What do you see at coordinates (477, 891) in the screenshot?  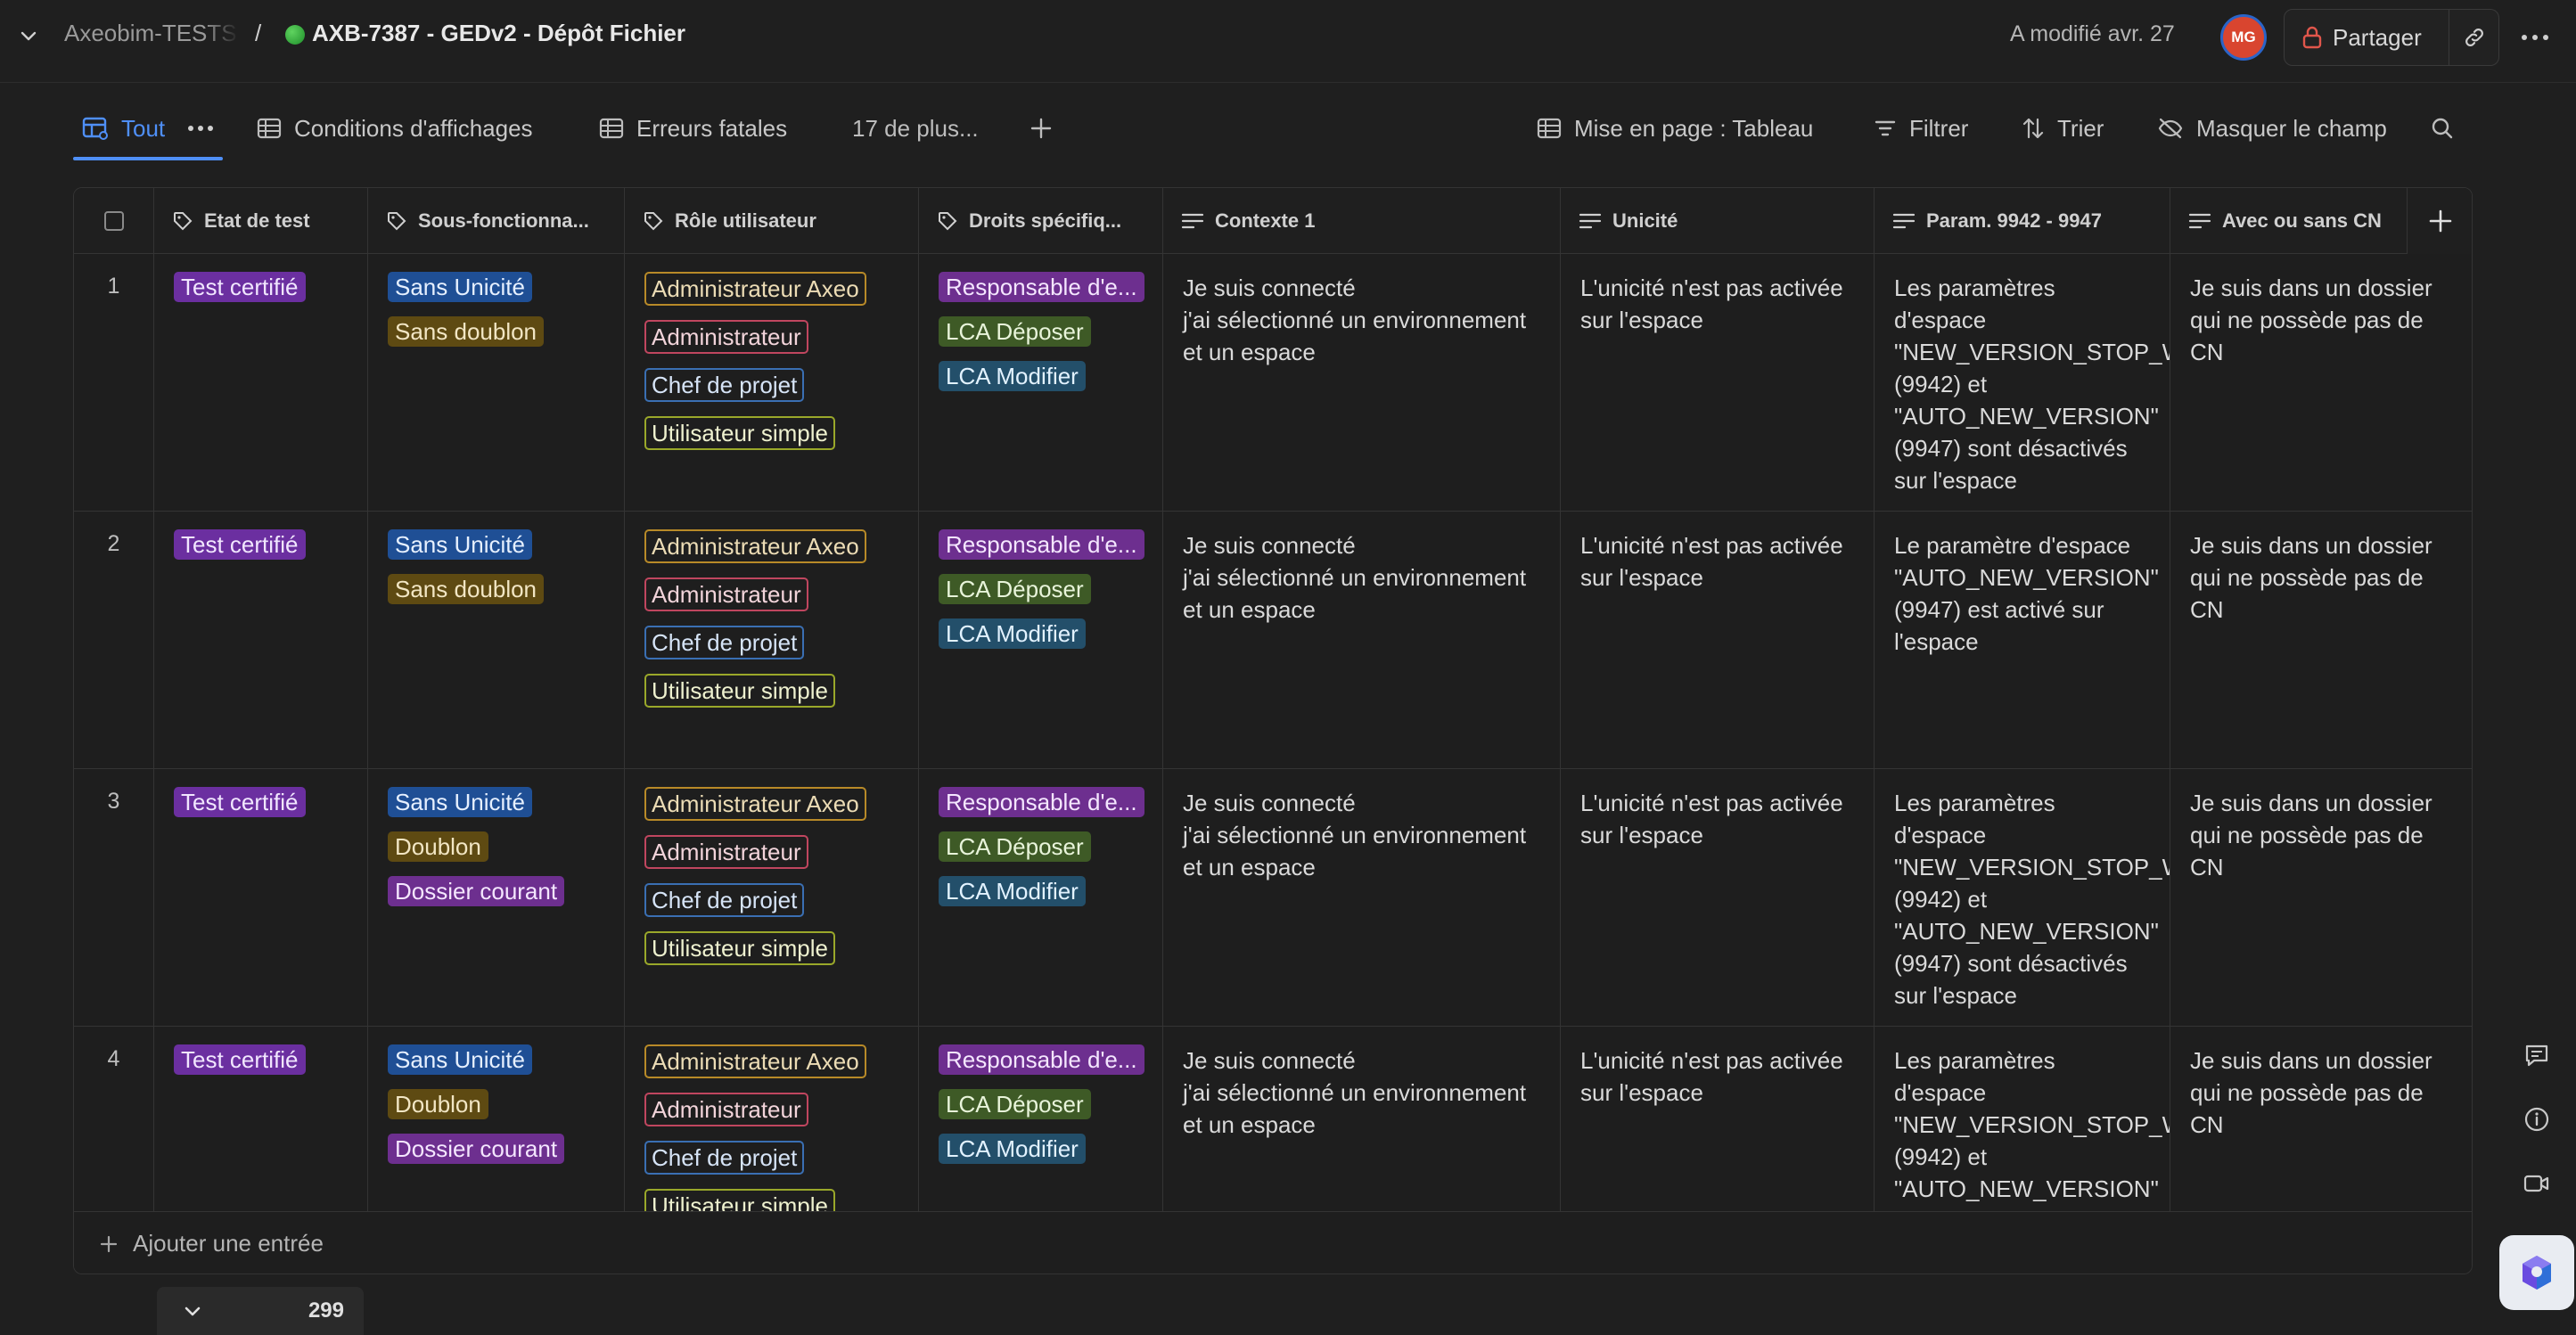 I see `tag-chip: Dossier courant` at bounding box center [477, 891].